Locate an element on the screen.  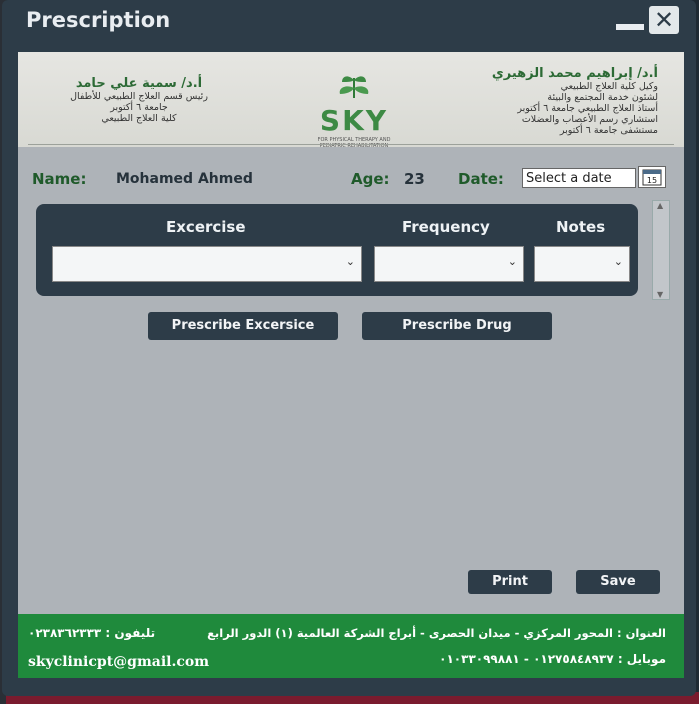
prescribe-exercise-button: Prescribe Excersice is located at coordinates (243, 326).